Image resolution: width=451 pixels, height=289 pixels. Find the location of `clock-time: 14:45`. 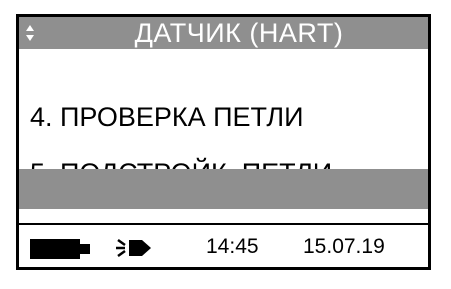

clock-time: 14:45 is located at coordinates (232, 246).